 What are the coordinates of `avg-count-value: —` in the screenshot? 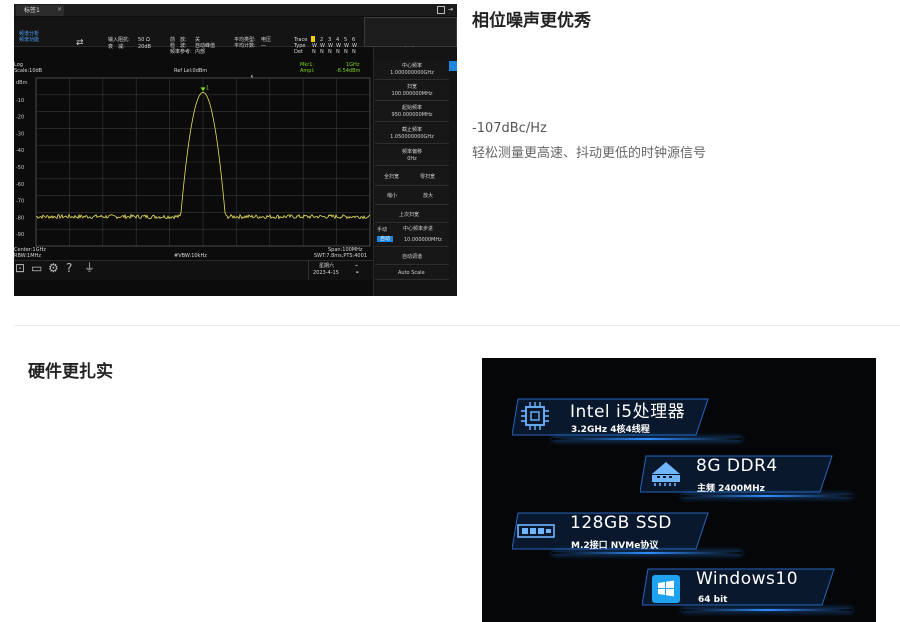 It's located at (263, 46).